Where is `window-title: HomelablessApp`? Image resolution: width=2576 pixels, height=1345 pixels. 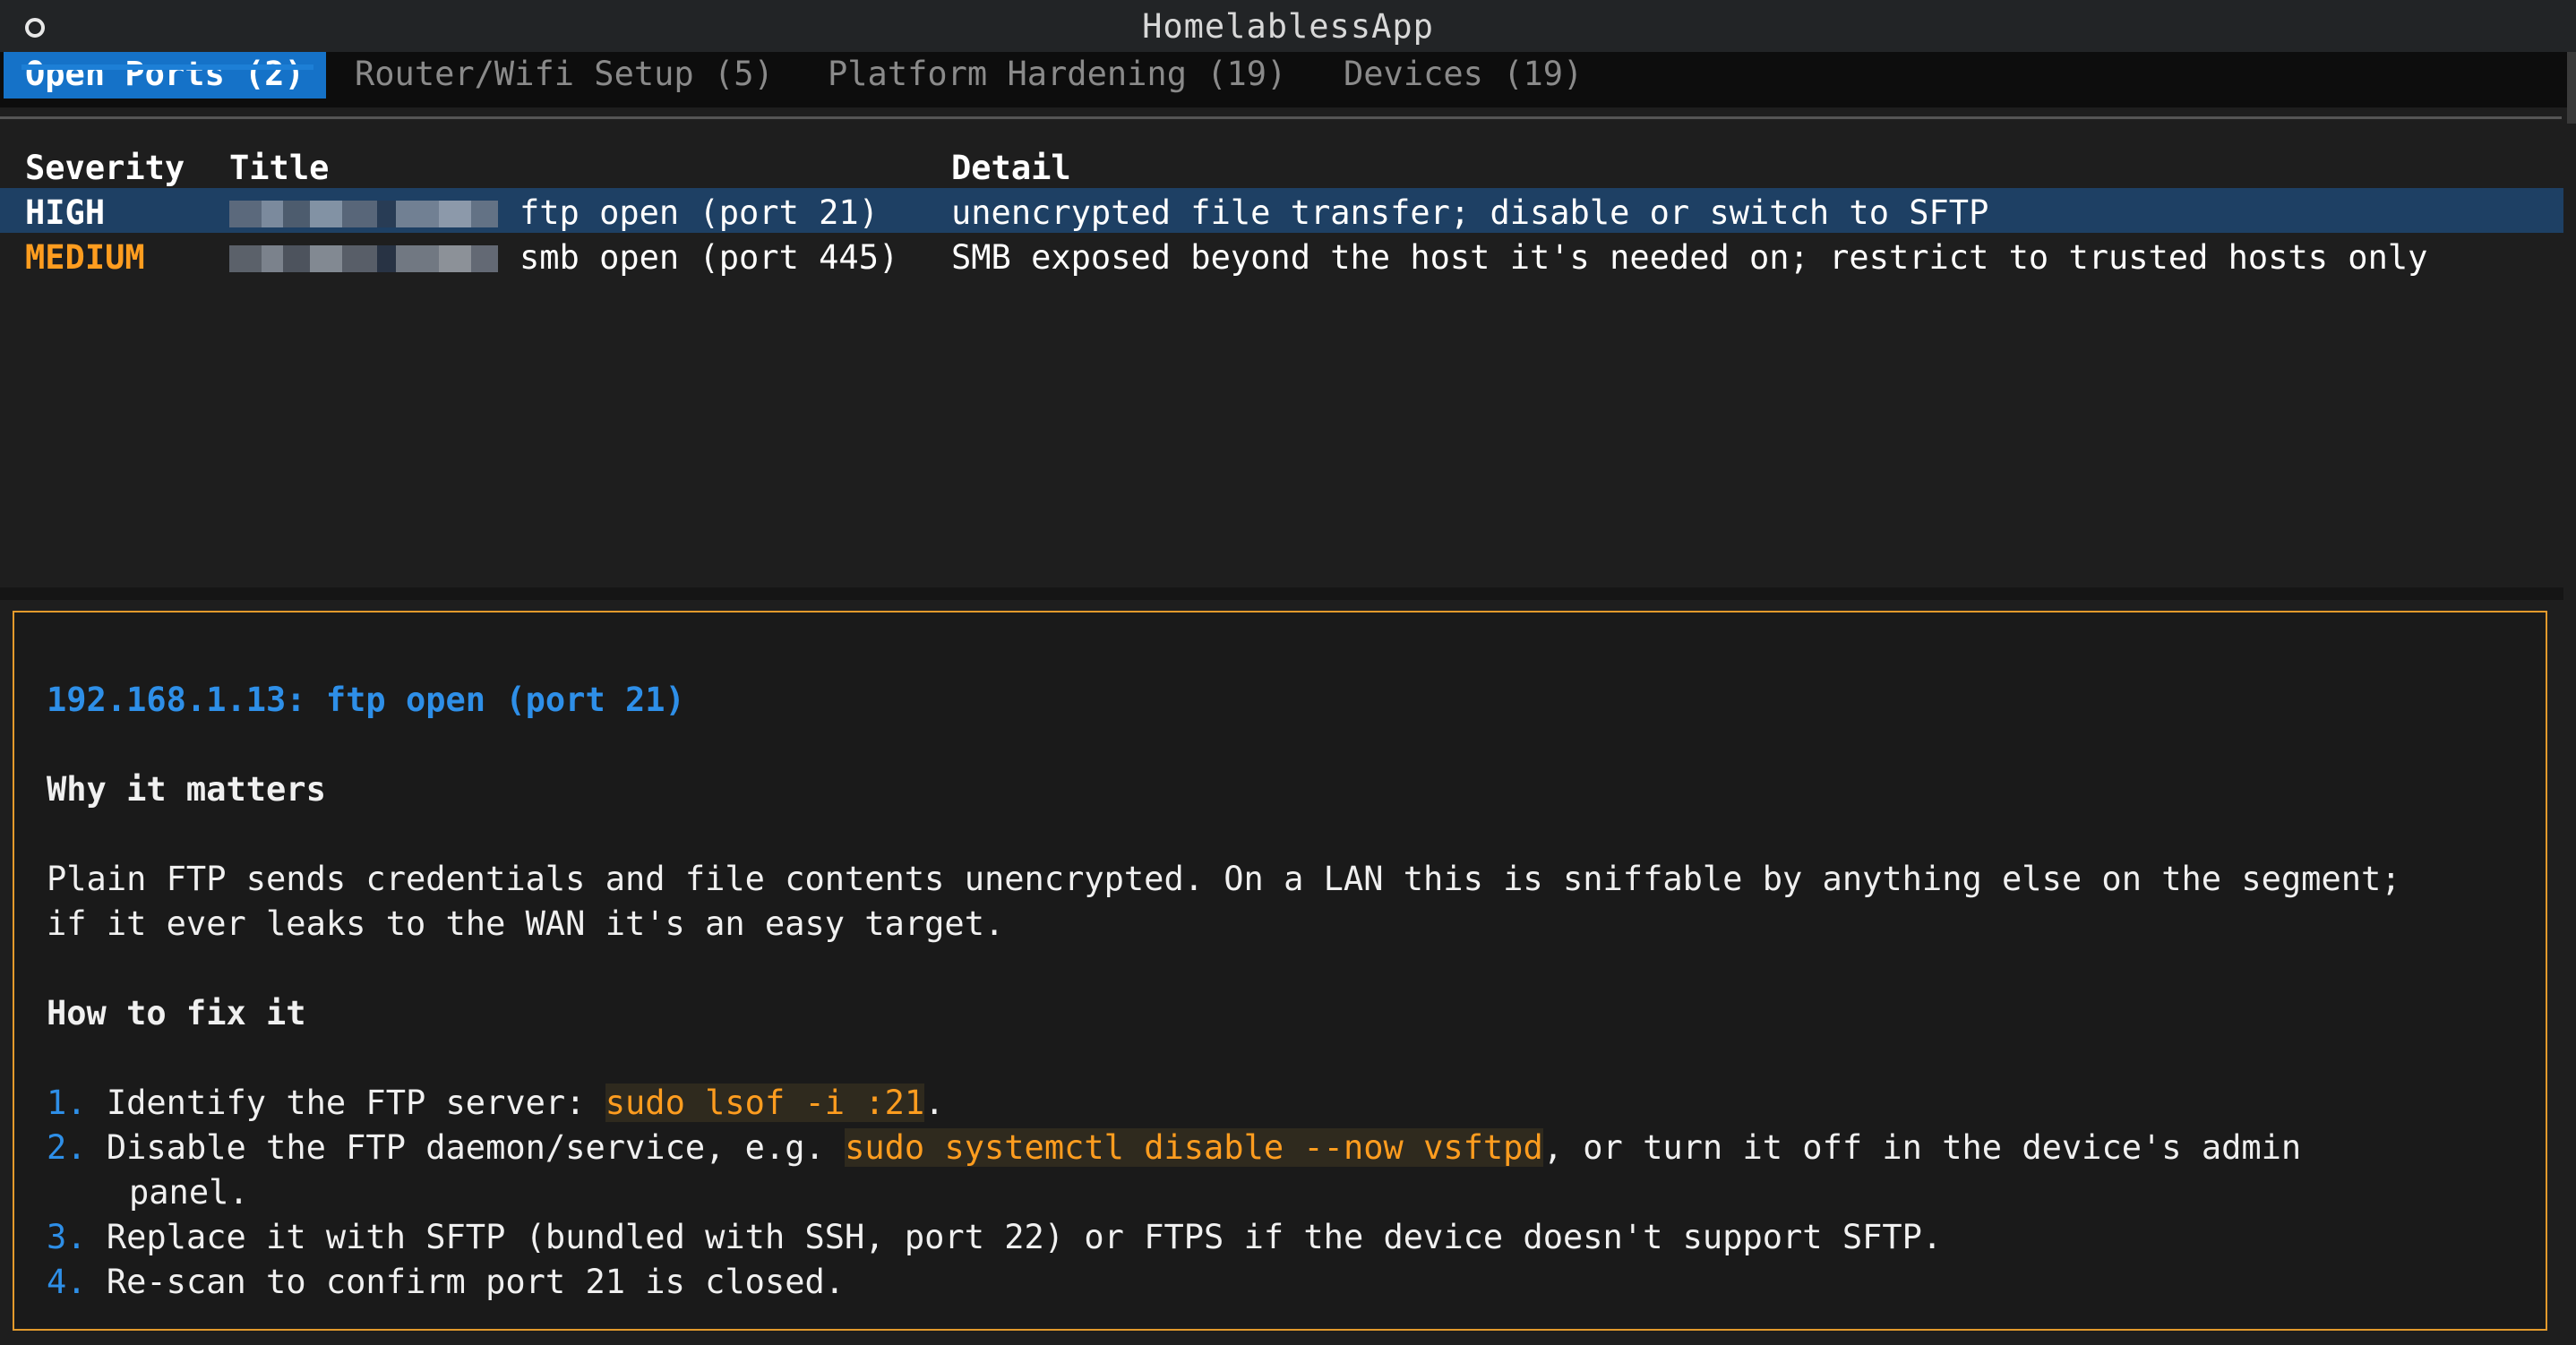
window-title: HomelablessApp is located at coordinates (1288, 26).